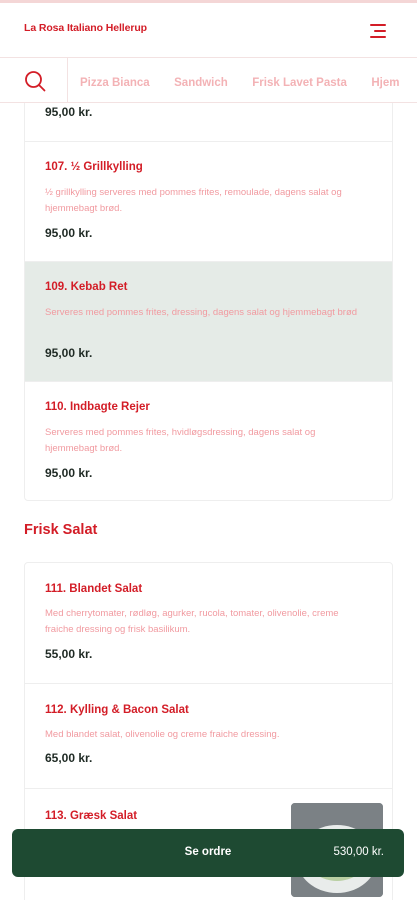  What do you see at coordinates (208, 122) in the screenshot?
I see `menu-item: 95,00 kr.` at bounding box center [208, 122].